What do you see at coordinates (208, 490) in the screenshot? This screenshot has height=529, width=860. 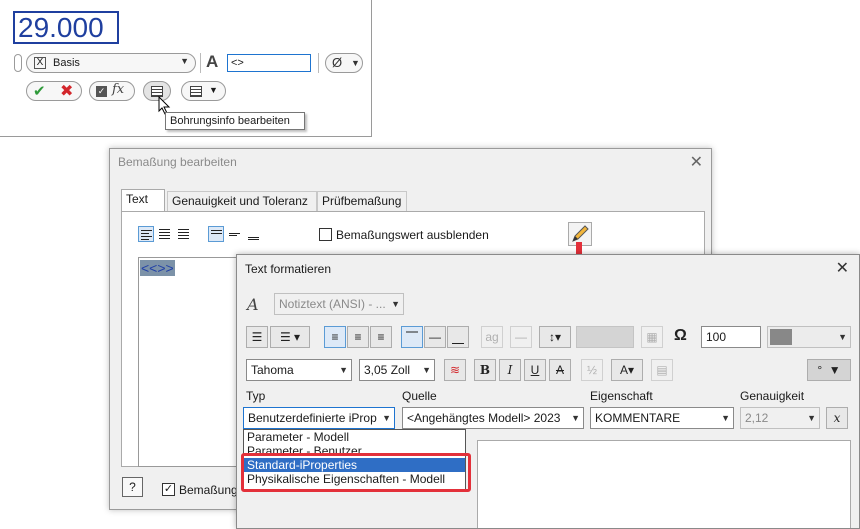 I see `bottom-checkbox-label: Bemaßung` at bounding box center [208, 490].